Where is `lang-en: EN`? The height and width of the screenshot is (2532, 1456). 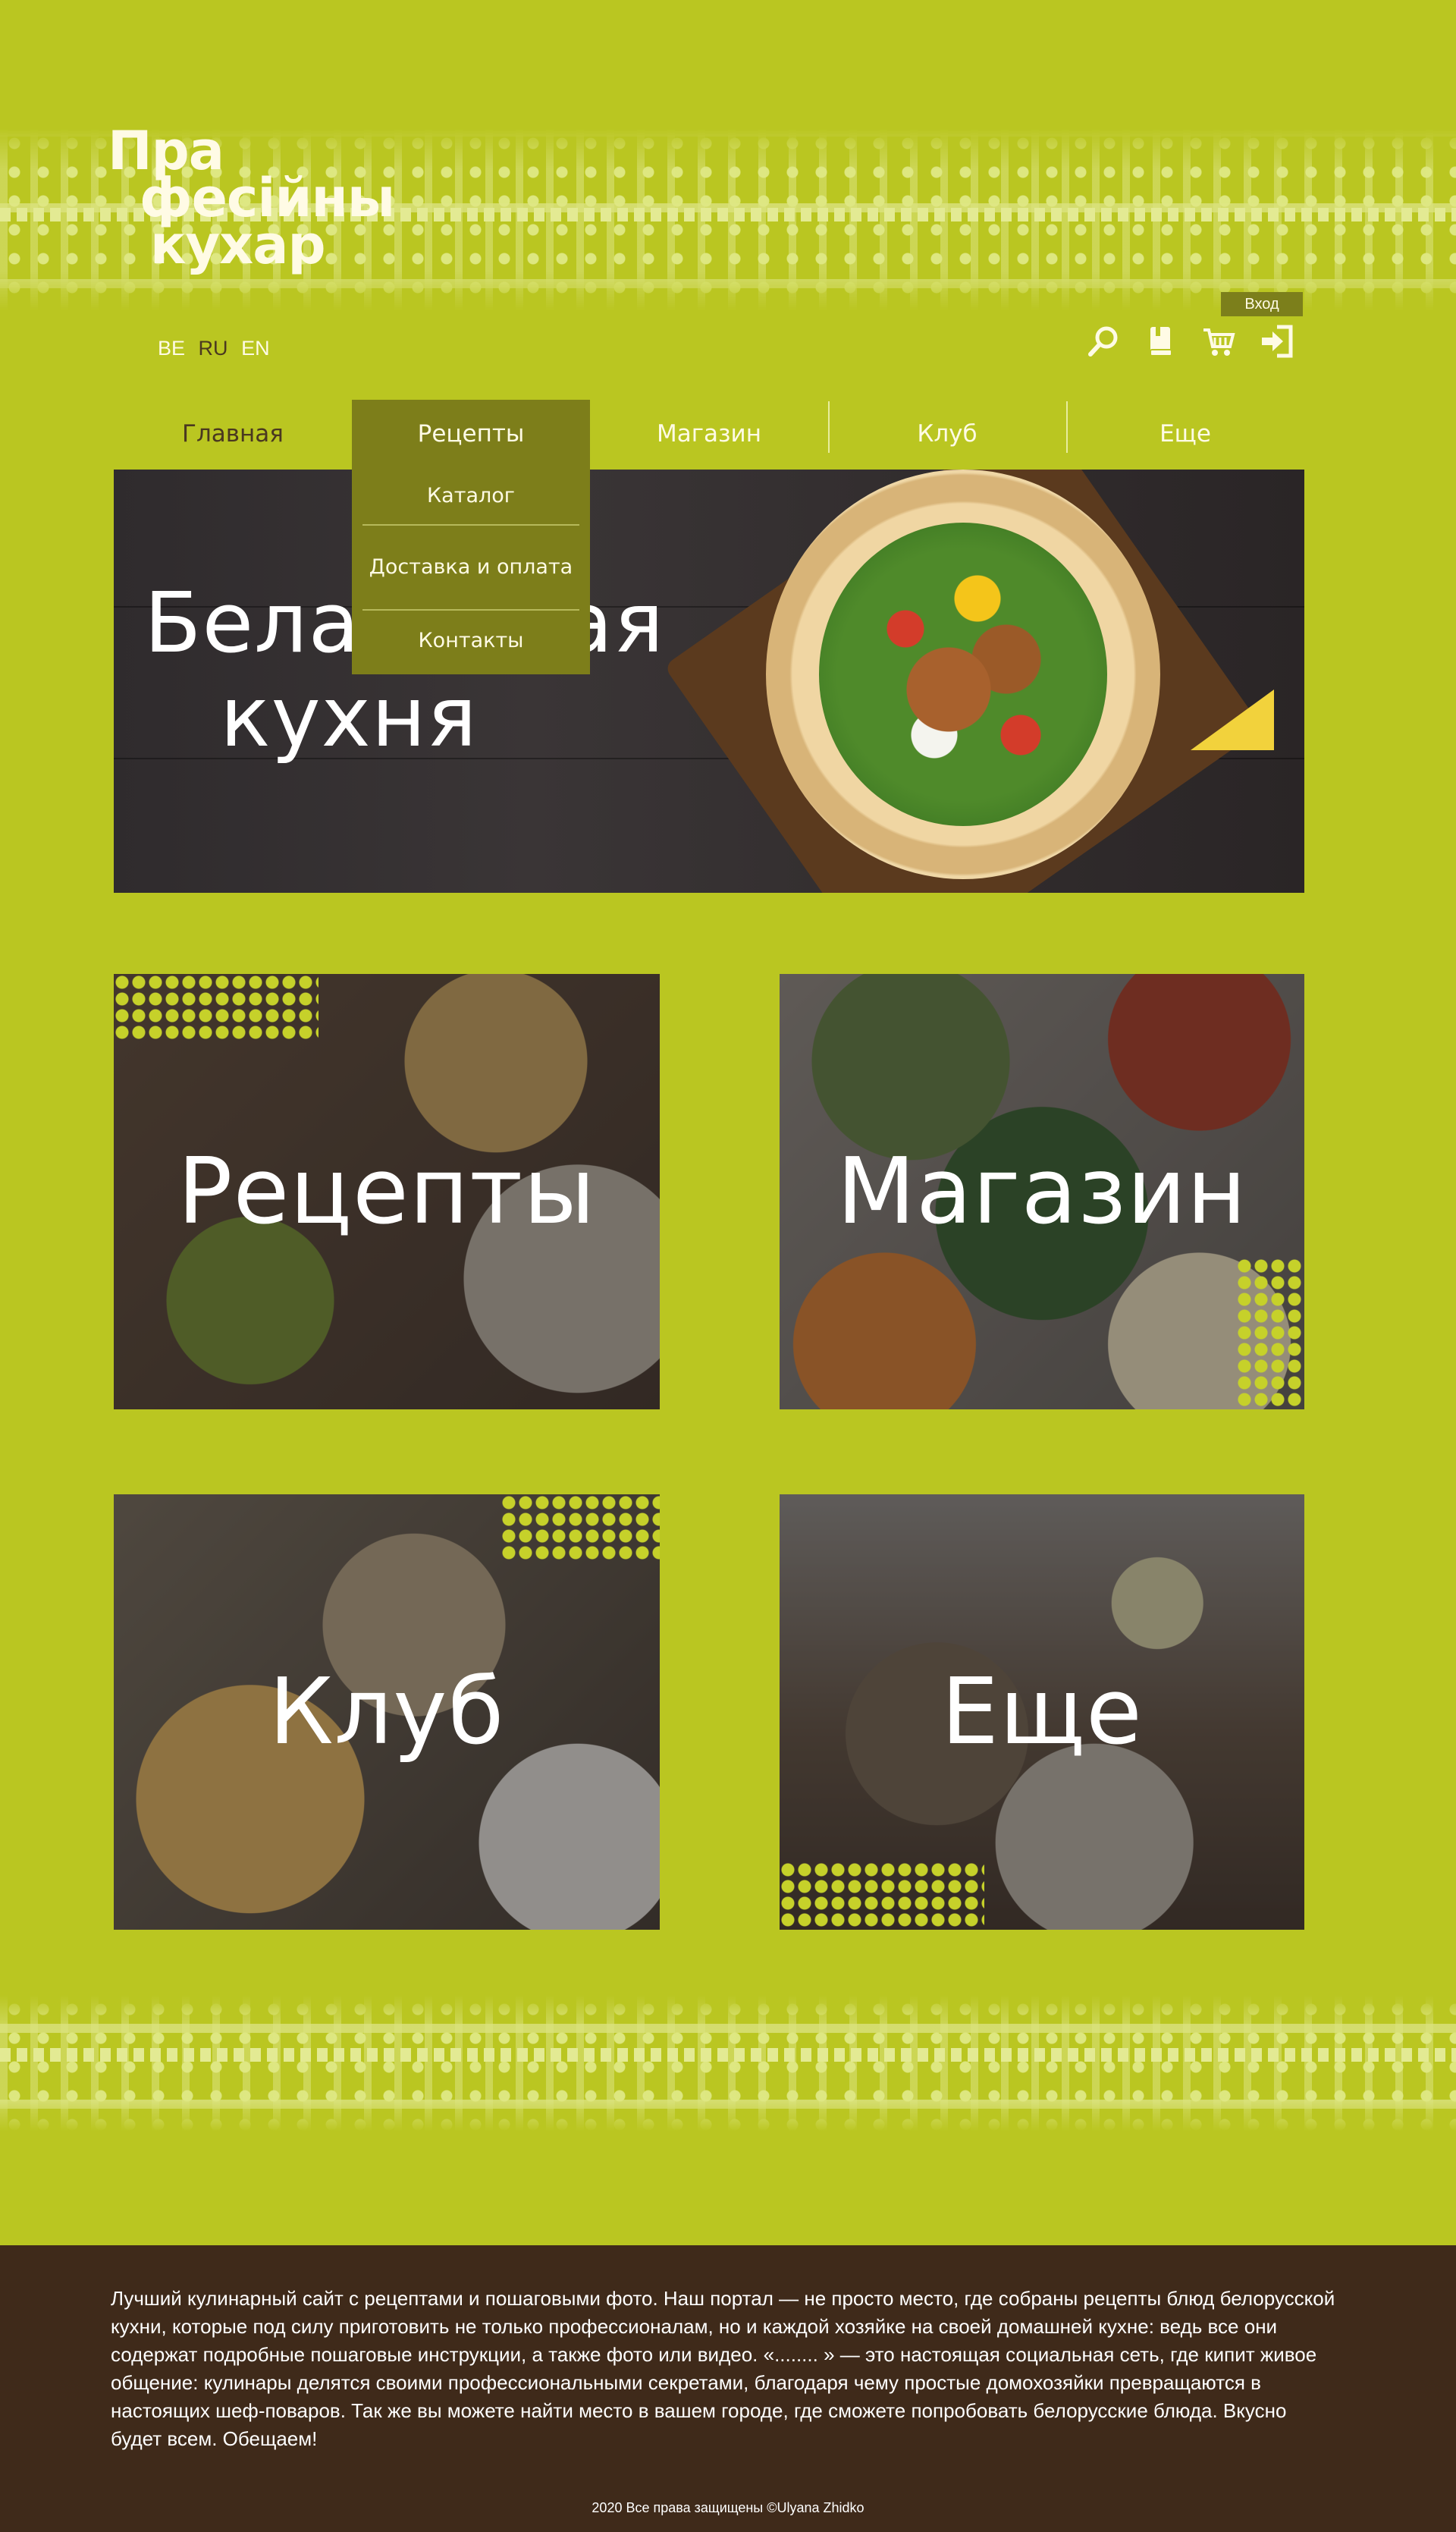
lang-en: EN is located at coordinates (255, 348).